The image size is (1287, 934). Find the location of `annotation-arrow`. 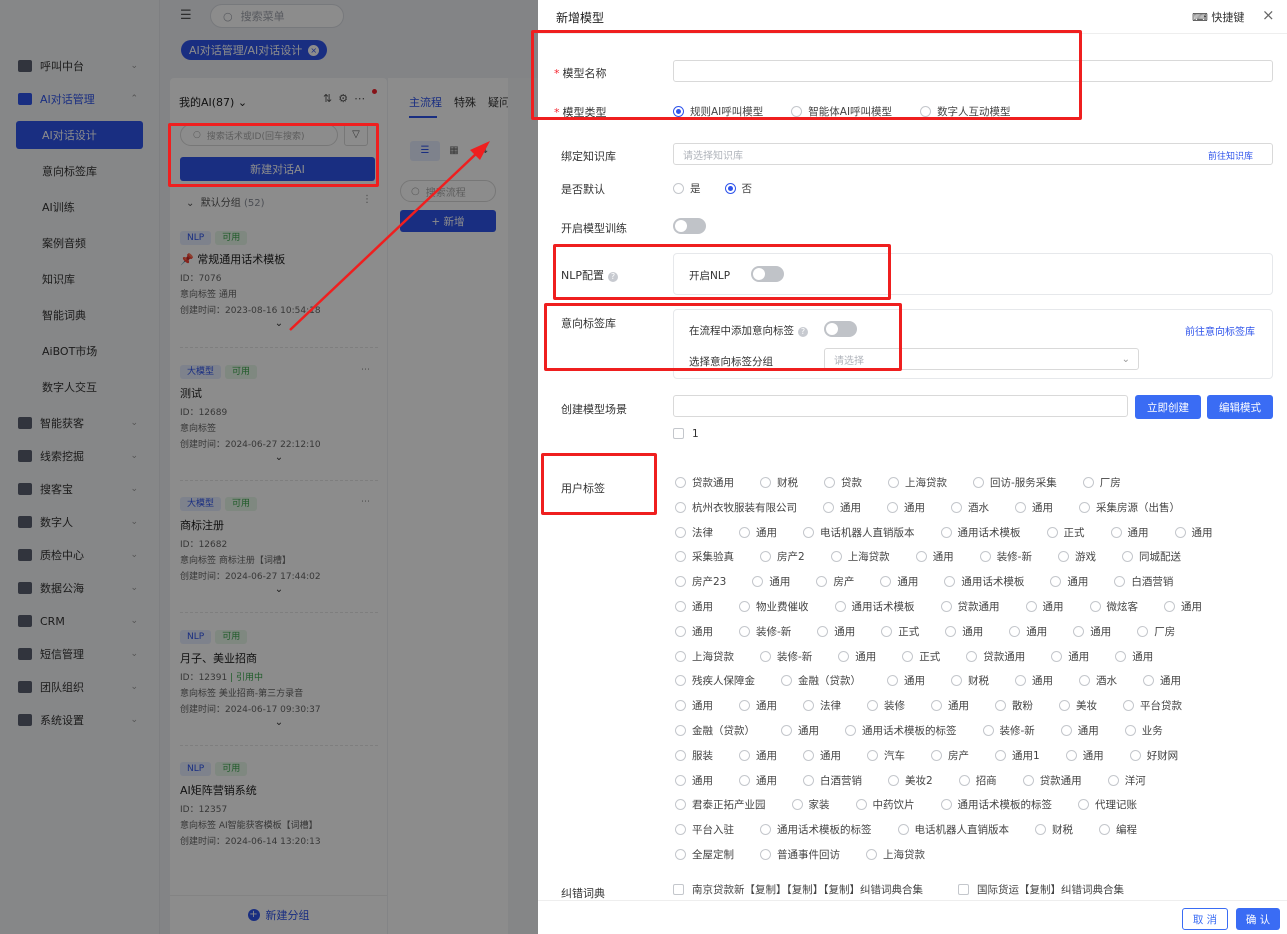

annotation-arrow is located at coordinates (389, 236).